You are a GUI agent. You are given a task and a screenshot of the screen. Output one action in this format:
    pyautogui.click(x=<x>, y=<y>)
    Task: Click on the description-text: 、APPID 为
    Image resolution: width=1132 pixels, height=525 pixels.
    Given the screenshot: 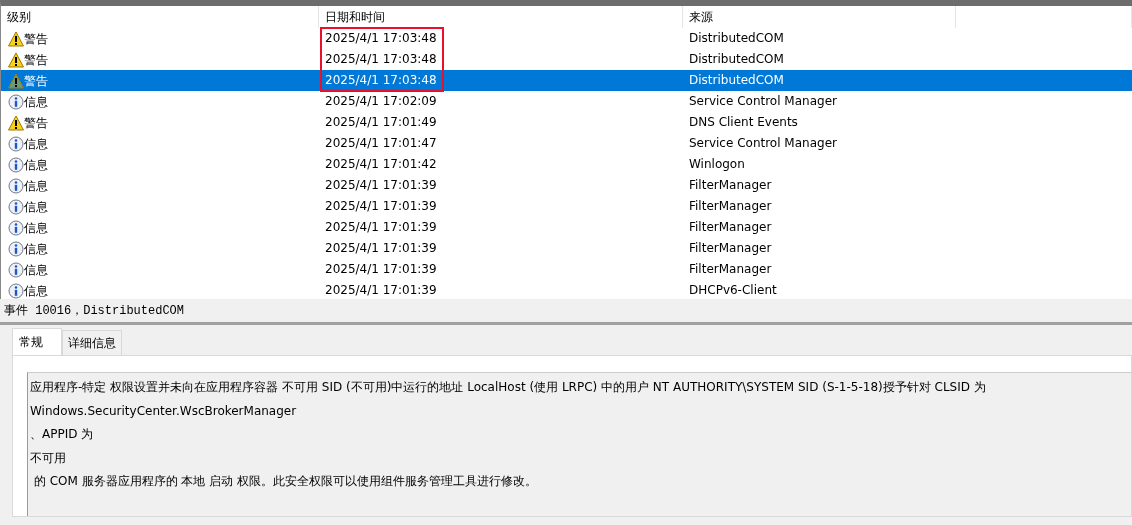 What is the action you would take?
    pyautogui.click(x=62, y=434)
    